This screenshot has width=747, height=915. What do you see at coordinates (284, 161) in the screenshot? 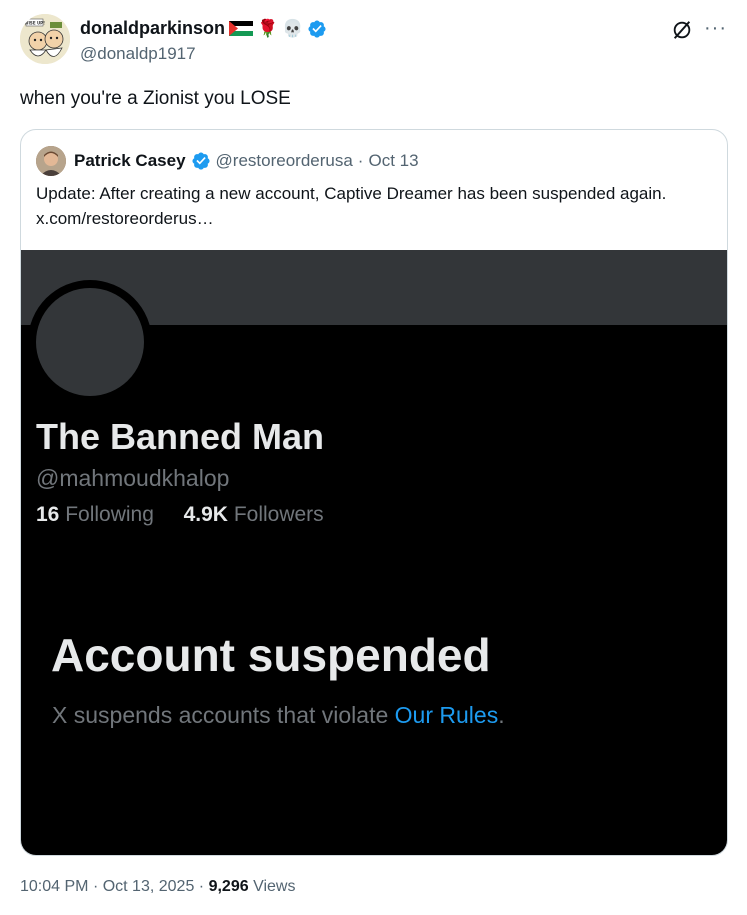
I see `quote-author-handle: @restoreorderusa` at bounding box center [284, 161].